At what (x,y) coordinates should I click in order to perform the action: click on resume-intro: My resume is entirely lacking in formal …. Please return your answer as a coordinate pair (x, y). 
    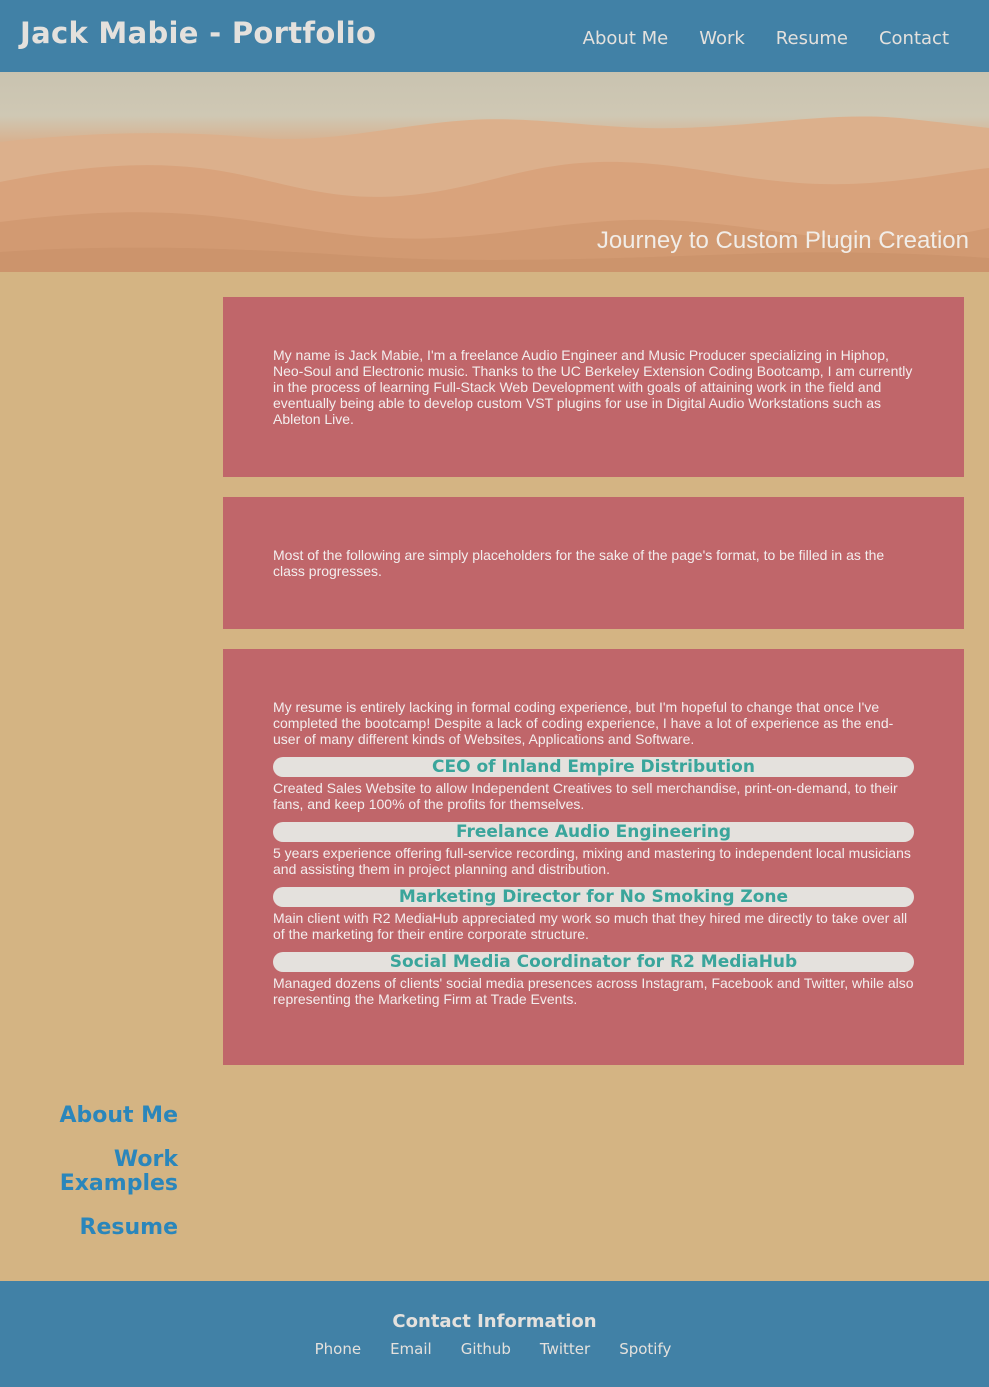
    Looking at the image, I should click on (583, 723).